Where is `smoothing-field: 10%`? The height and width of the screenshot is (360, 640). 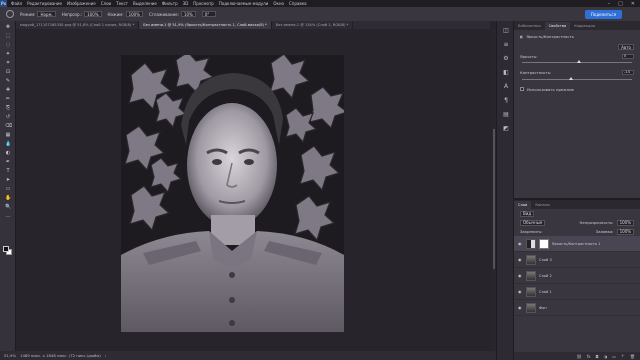
smoothing-field: 10% is located at coordinates (188, 14).